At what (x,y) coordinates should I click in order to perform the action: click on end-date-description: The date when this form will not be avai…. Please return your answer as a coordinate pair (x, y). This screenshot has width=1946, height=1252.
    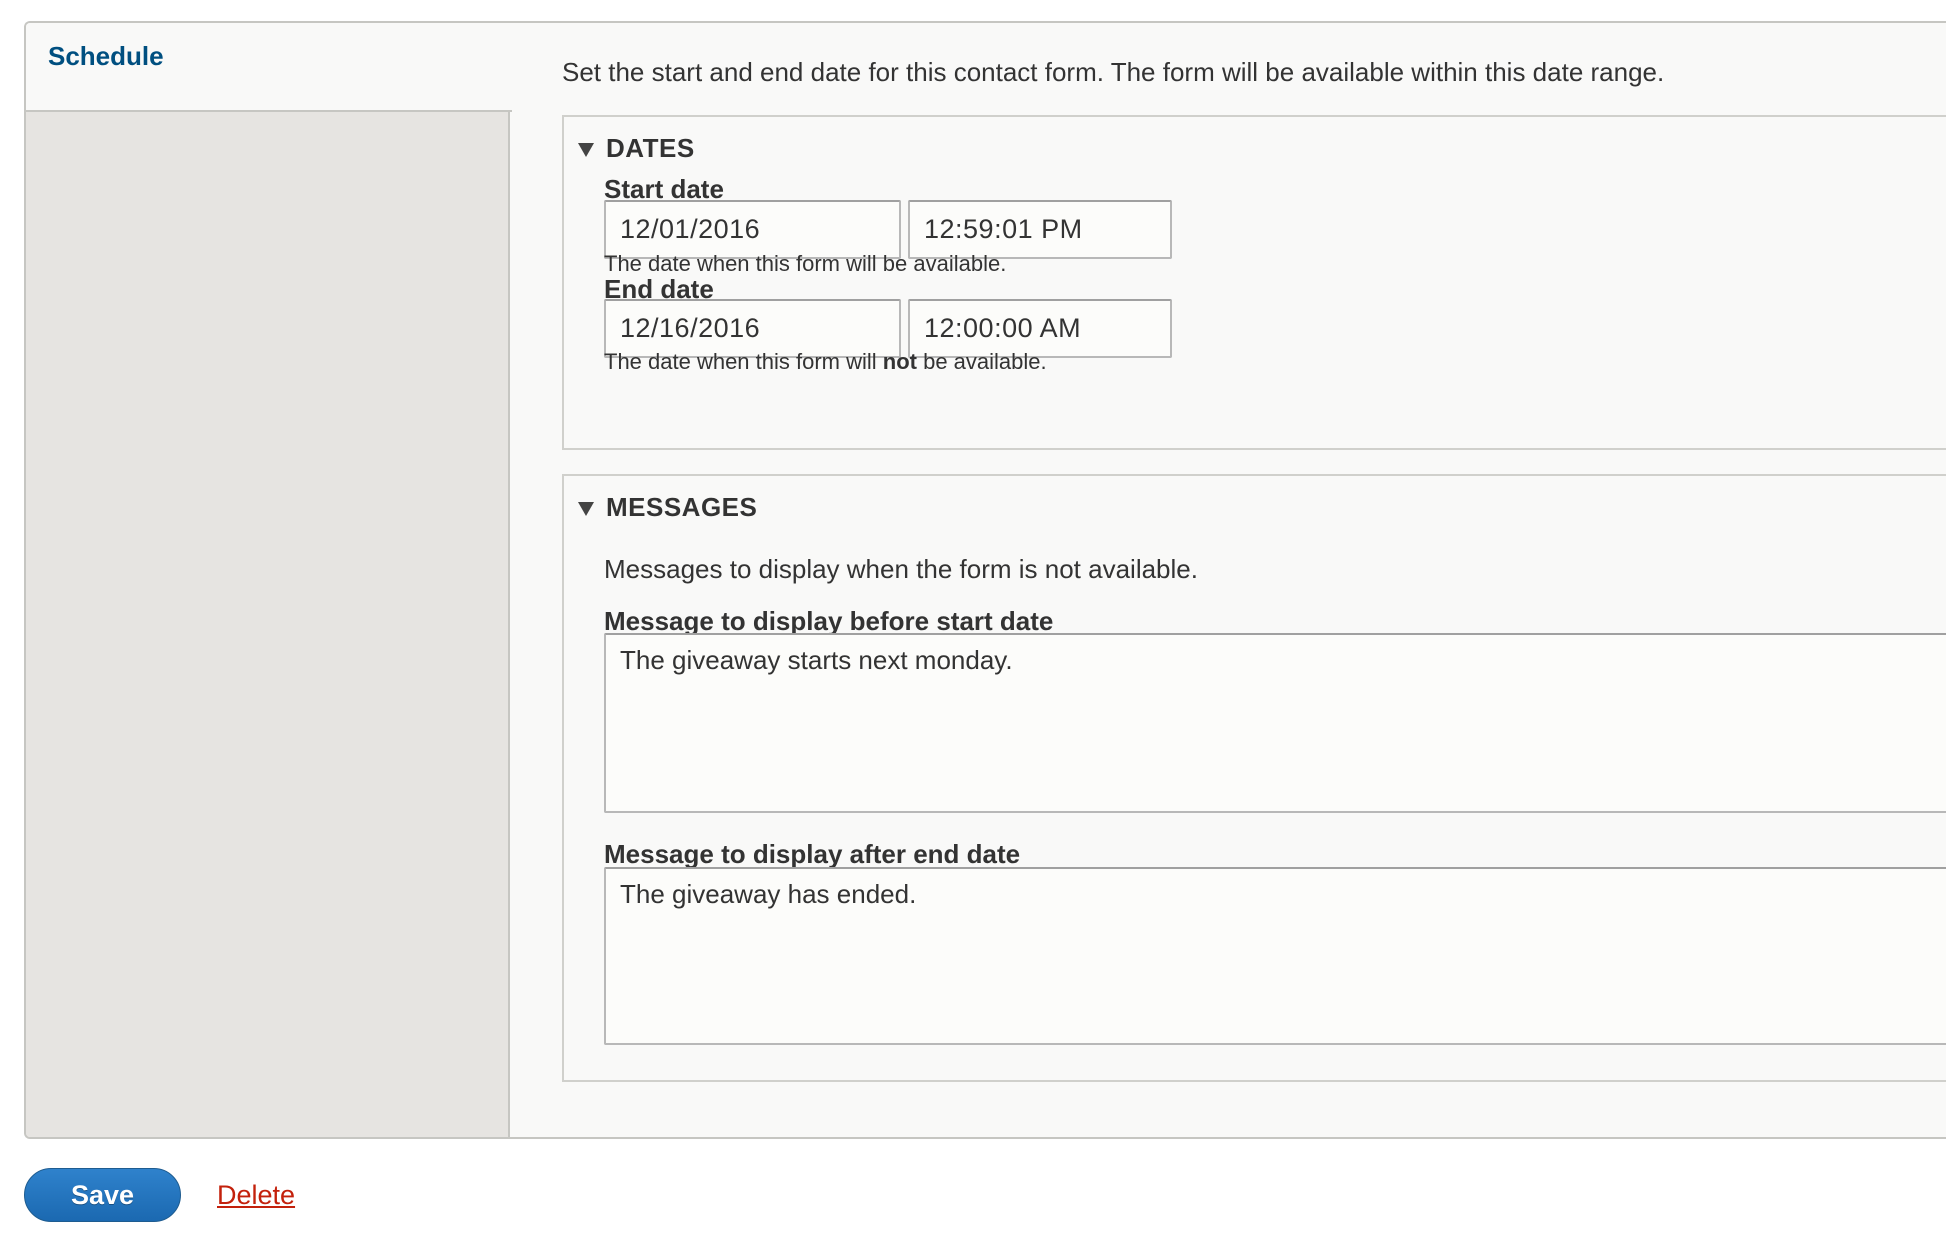
    Looking at the image, I should click on (825, 362).